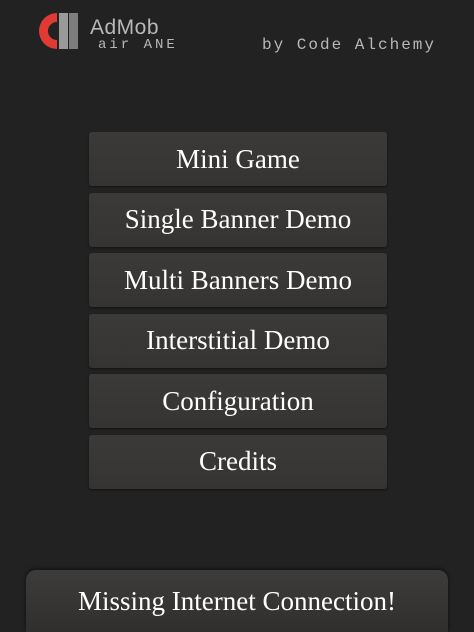  What do you see at coordinates (125, 27) in the screenshot?
I see `logo-title: AdMob` at bounding box center [125, 27].